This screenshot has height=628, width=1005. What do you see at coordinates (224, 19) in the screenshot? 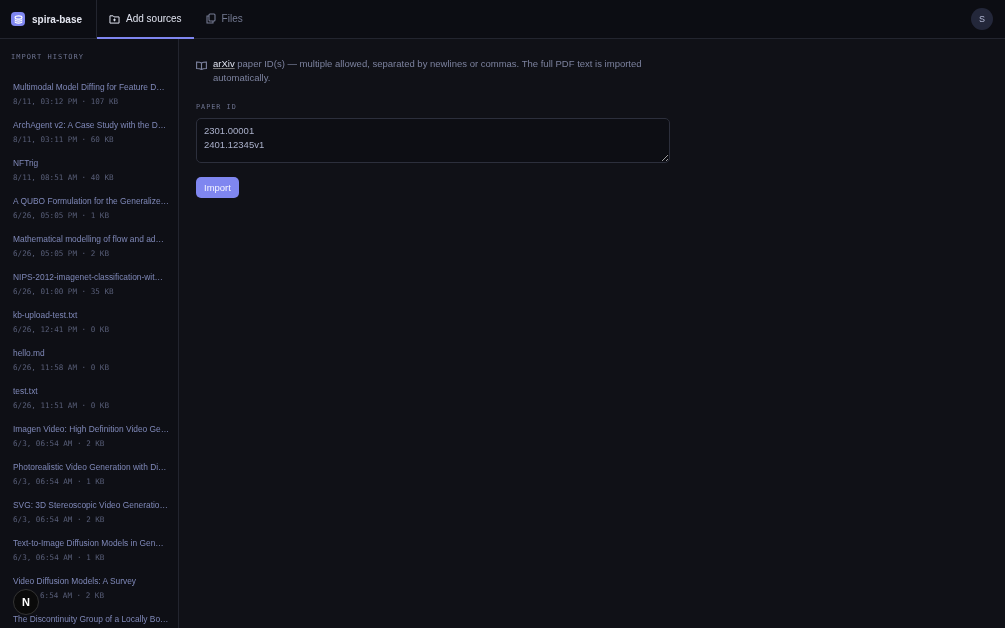
I see `nav-tab: Files` at bounding box center [224, 19].